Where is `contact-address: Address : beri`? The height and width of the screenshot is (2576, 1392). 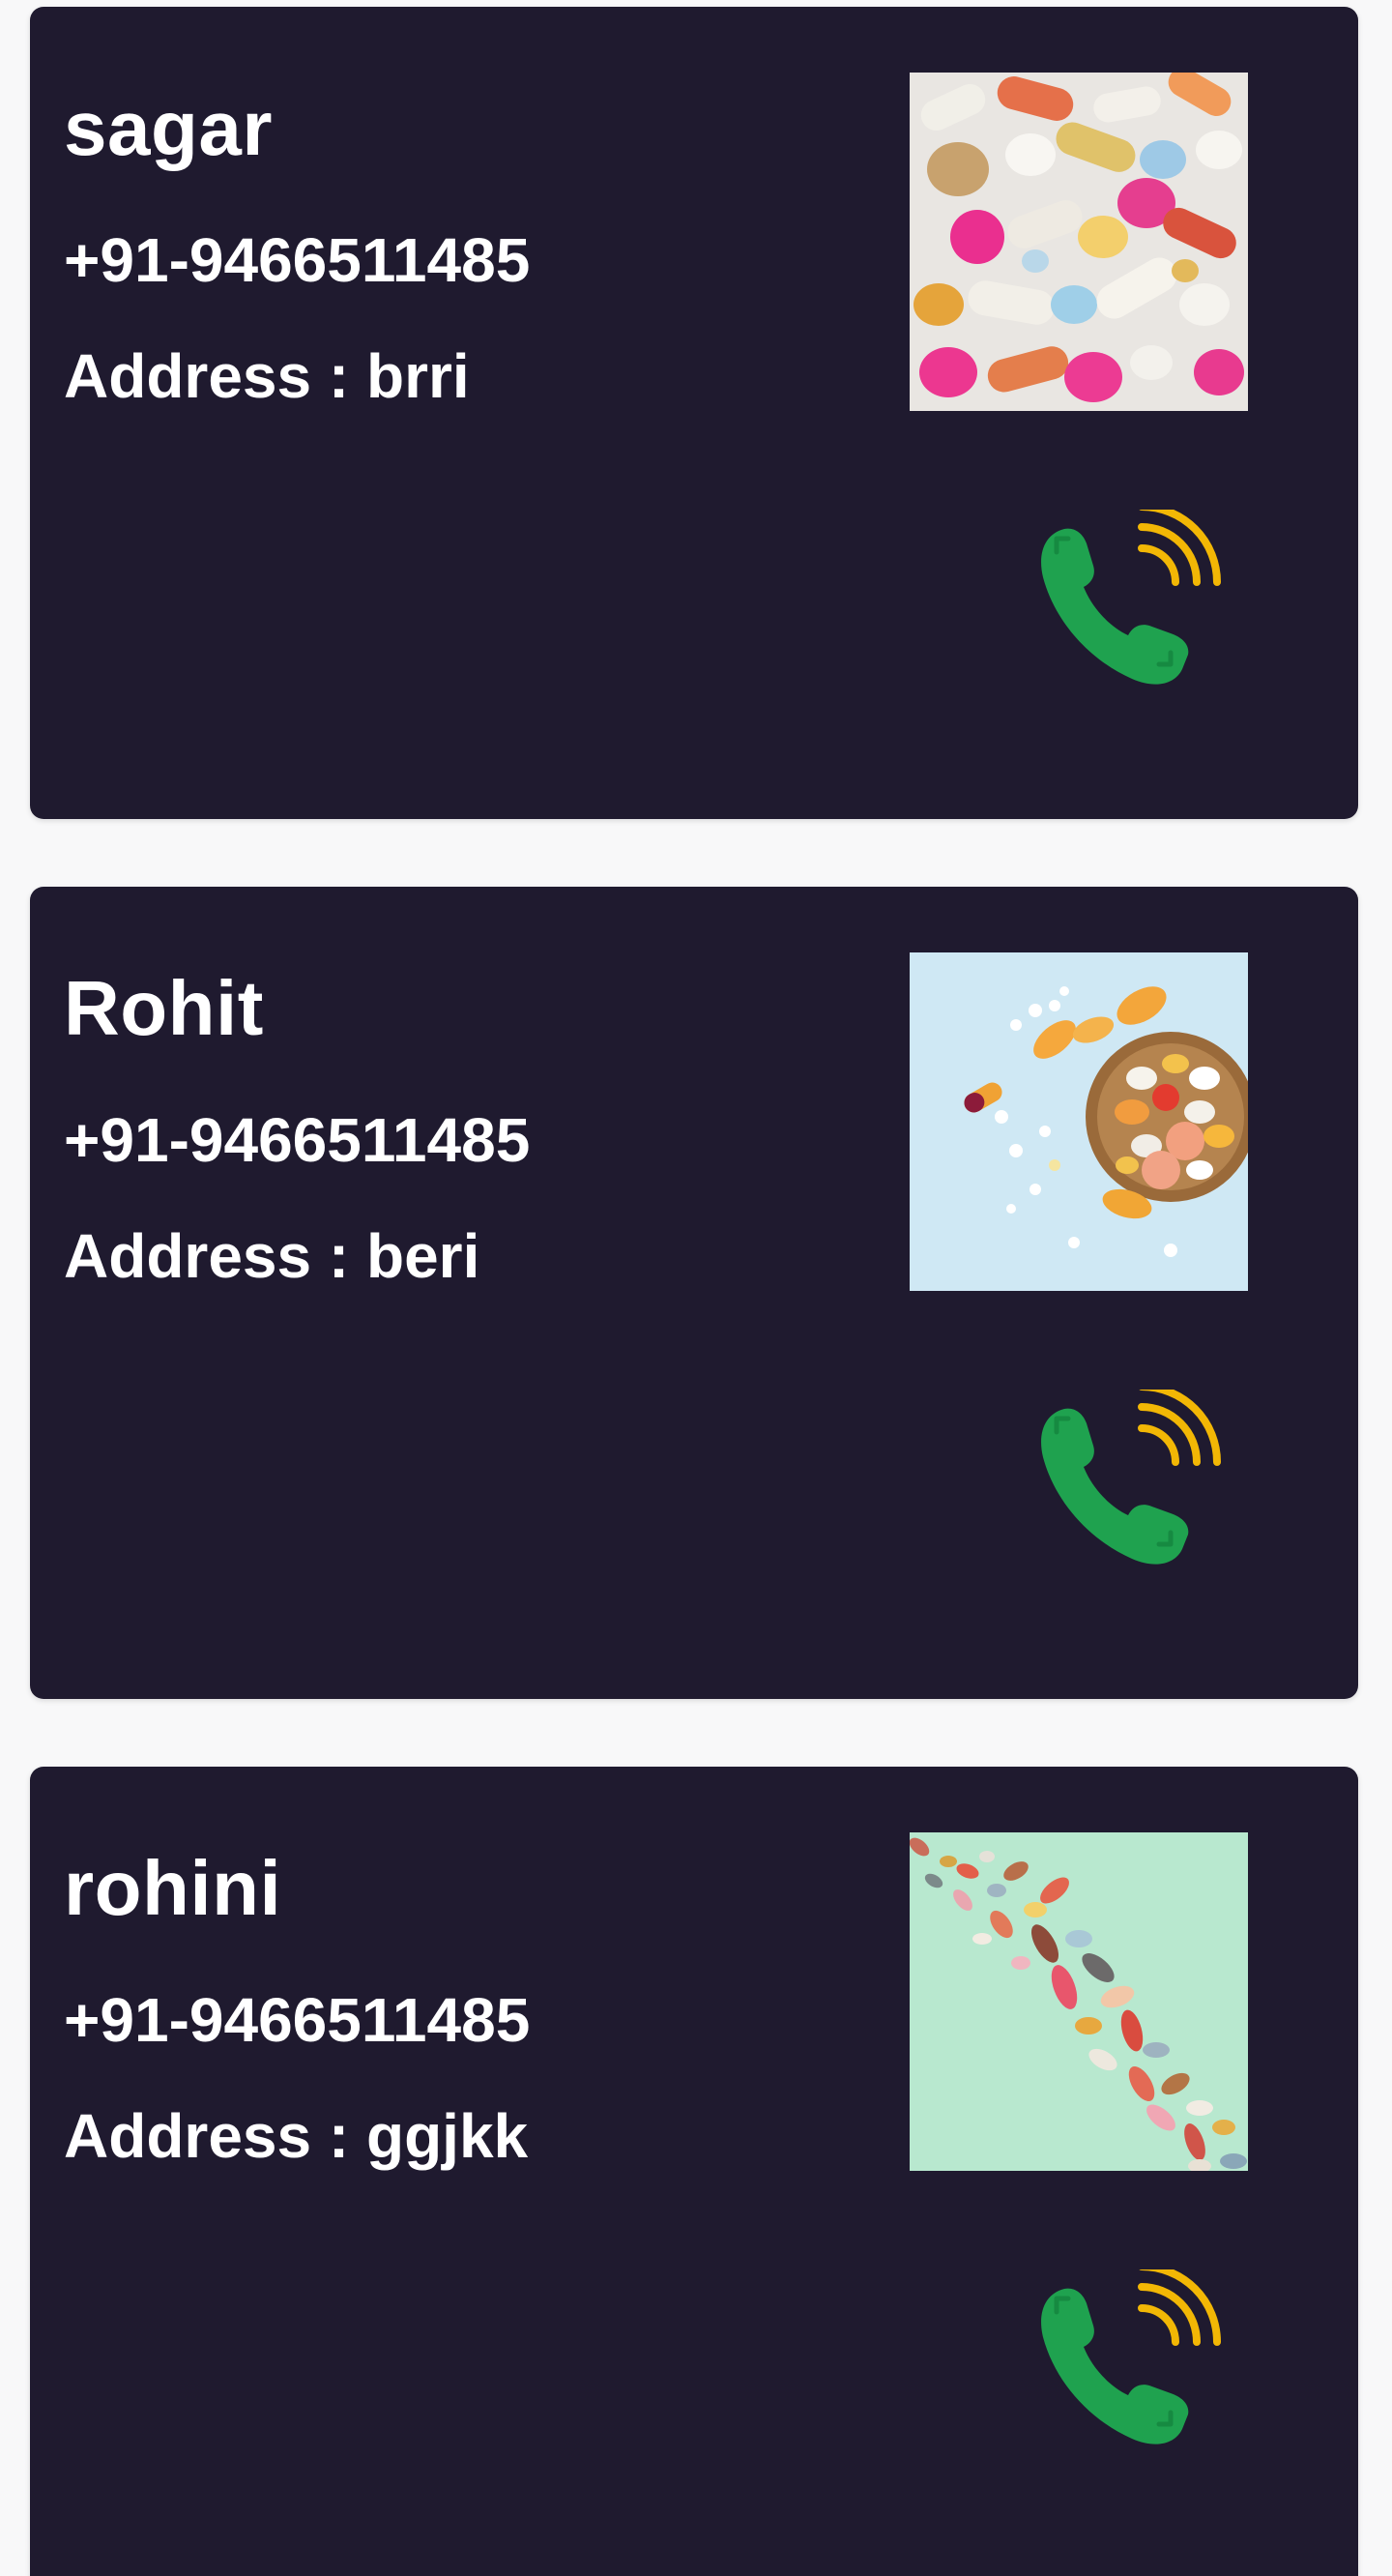
contact-address: Address : beri is located at coordinates (272, 1256).